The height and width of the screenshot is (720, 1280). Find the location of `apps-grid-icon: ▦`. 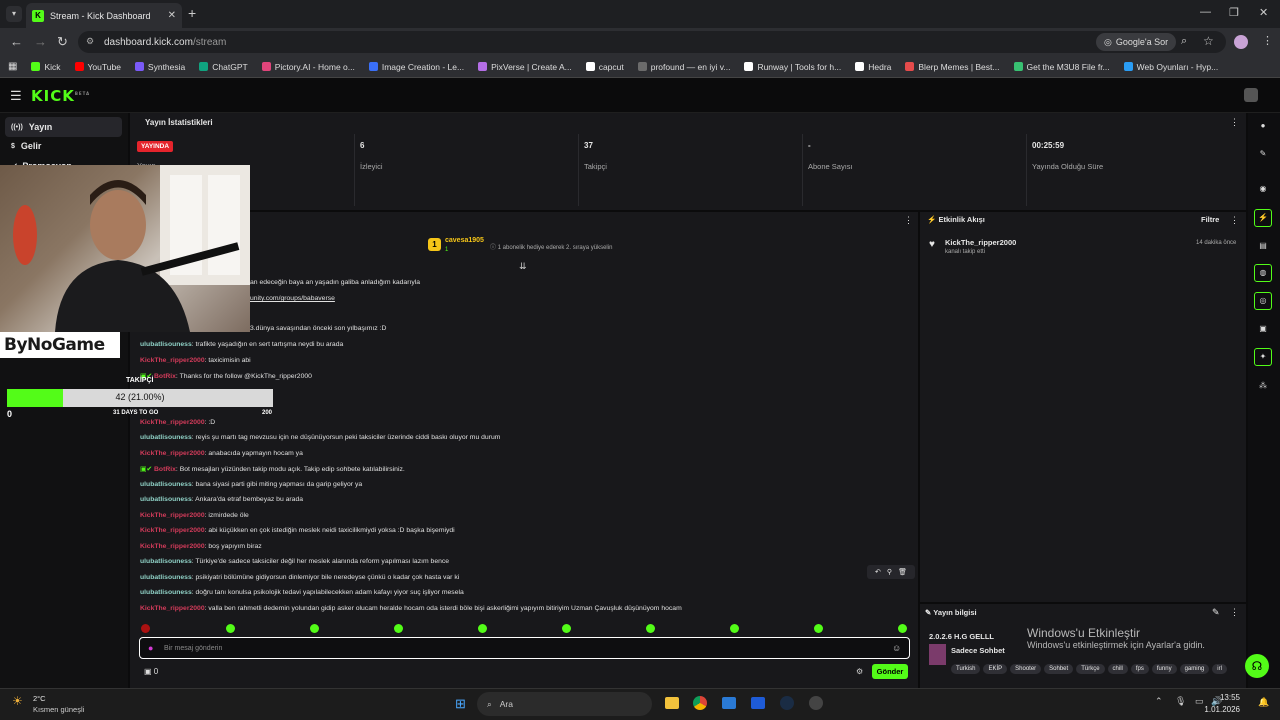

apps-grid-icon: ▦ is located at coordinates (12, 66).